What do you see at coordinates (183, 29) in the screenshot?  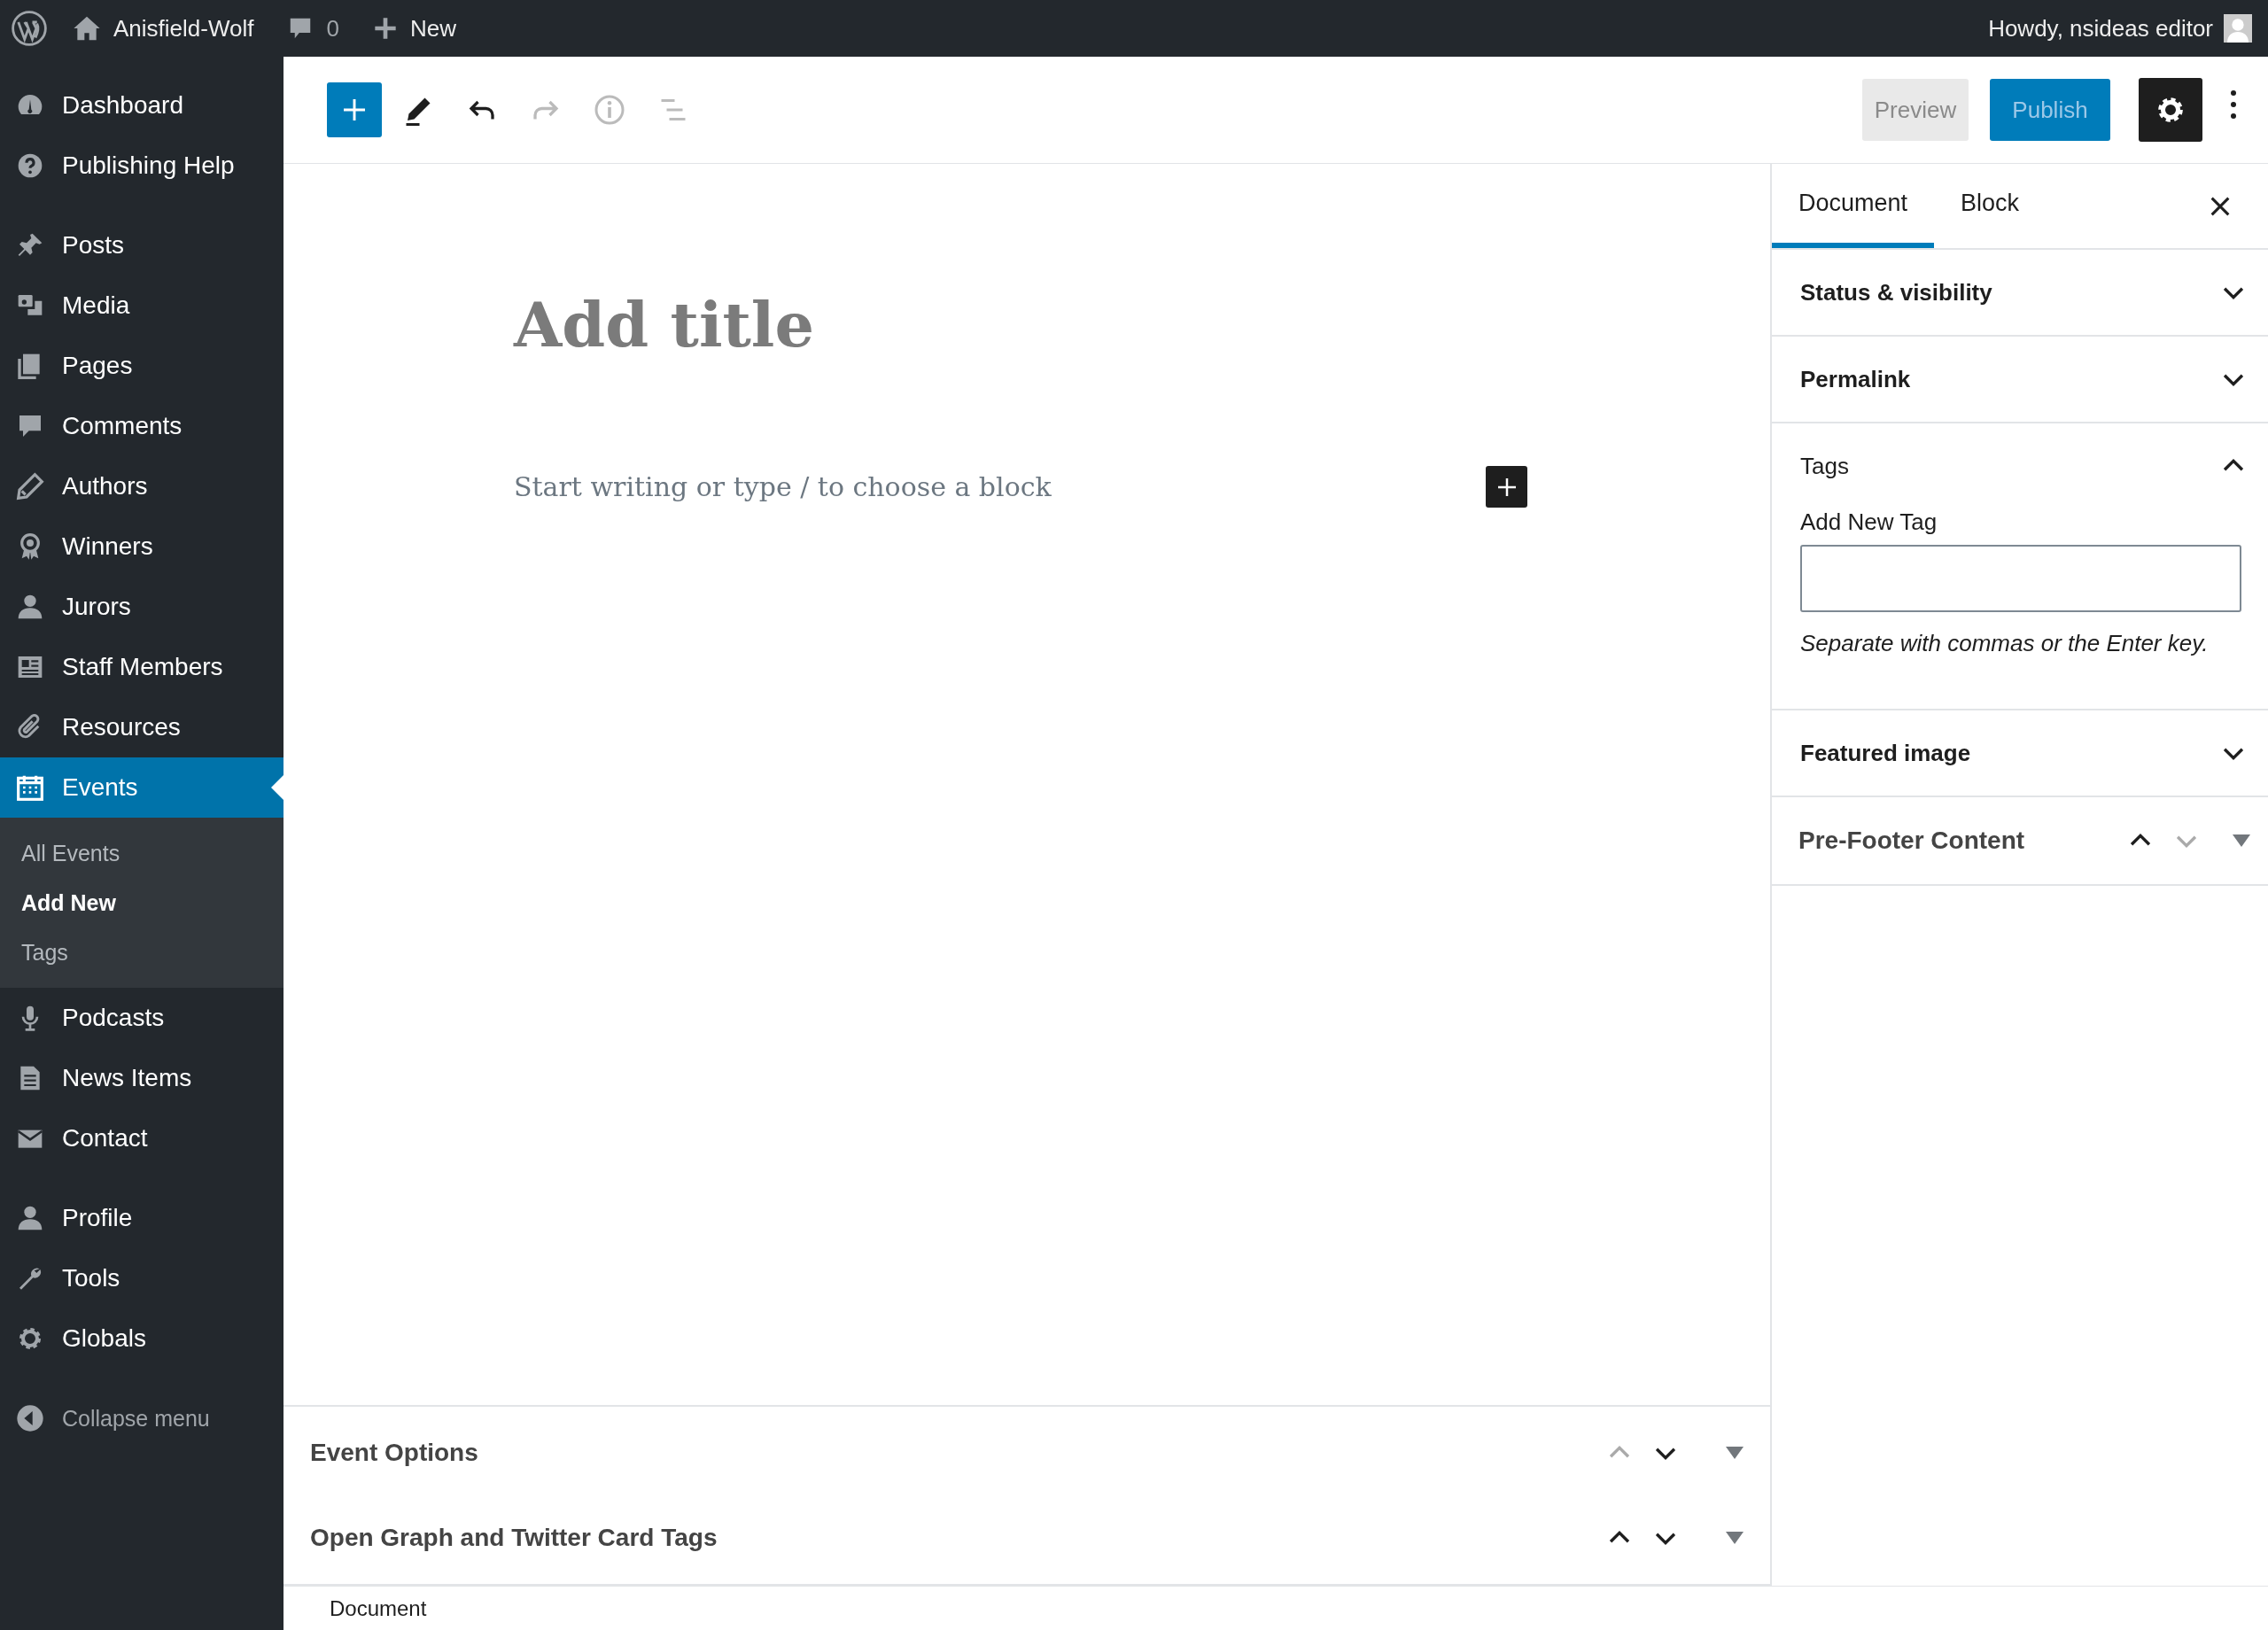 I see `site-name-link: Anisfield-Wolf` at bounding box center [183, 29].